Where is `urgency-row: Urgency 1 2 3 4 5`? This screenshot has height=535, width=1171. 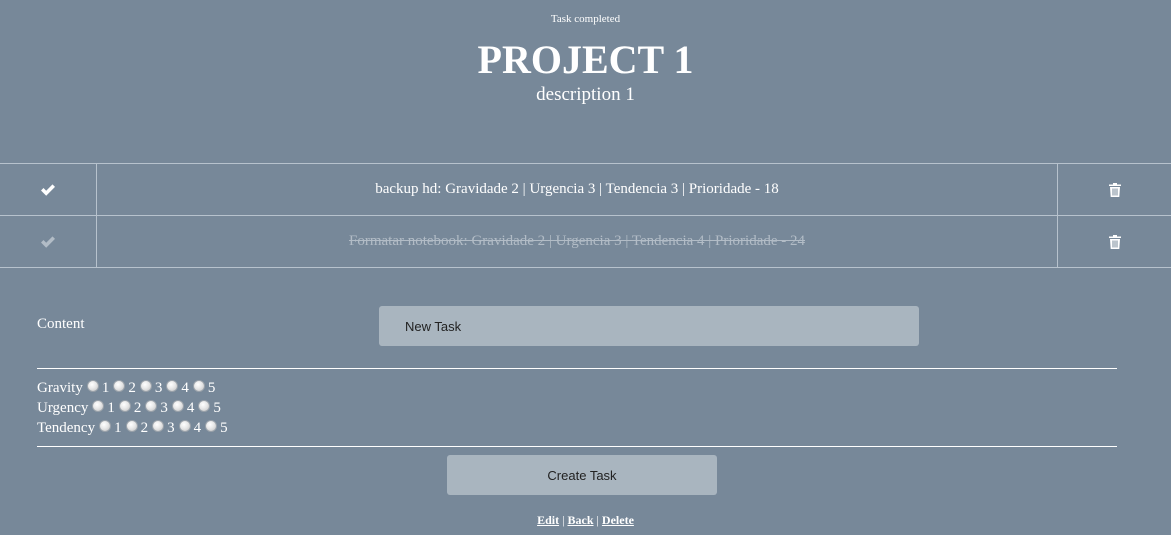
urgency-row: Urgency 1 2 3 4 5 is located at coordinates (132, 408).